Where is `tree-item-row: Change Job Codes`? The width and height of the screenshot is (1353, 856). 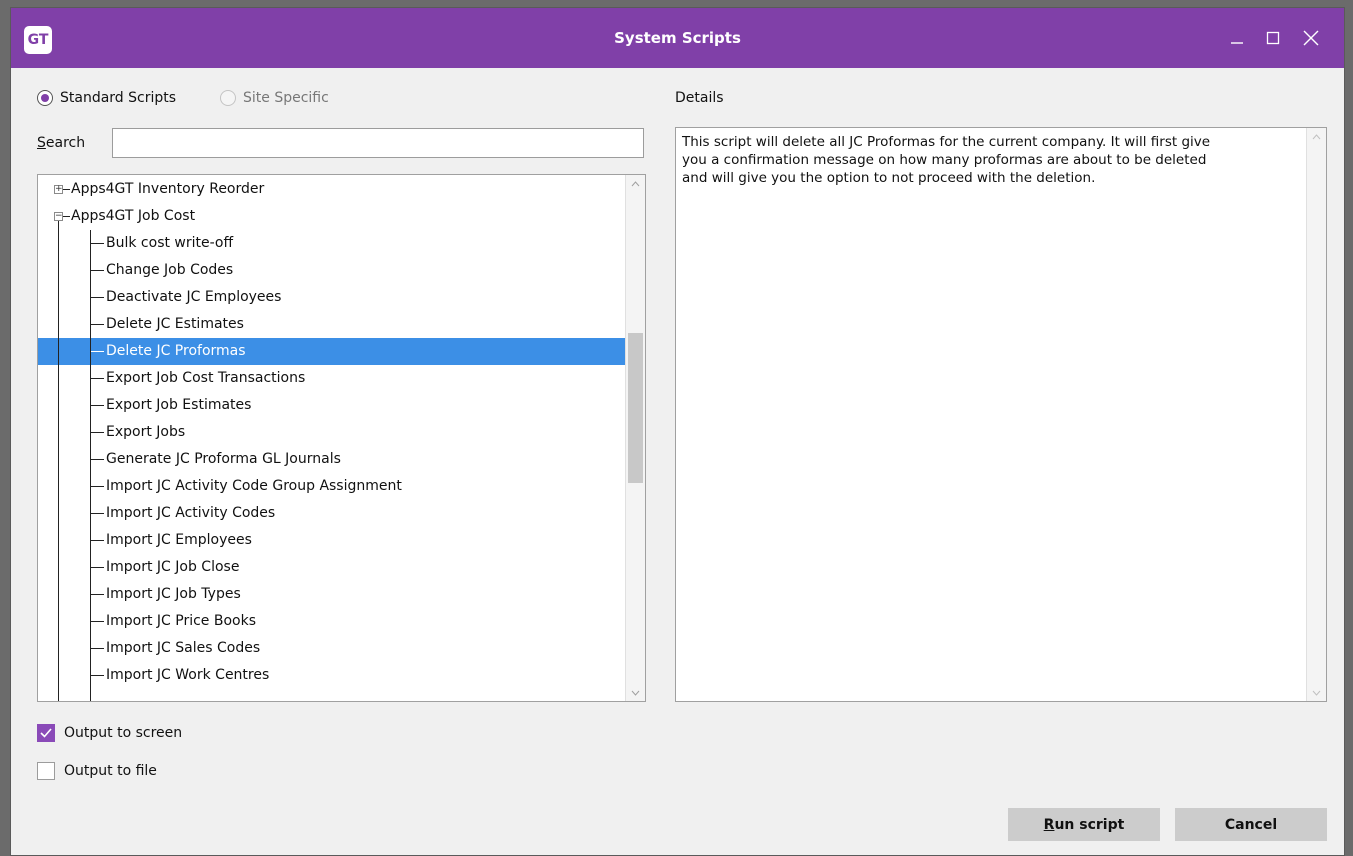
tree-item-row: Change Job Codes is located at coordinates (332, 270).